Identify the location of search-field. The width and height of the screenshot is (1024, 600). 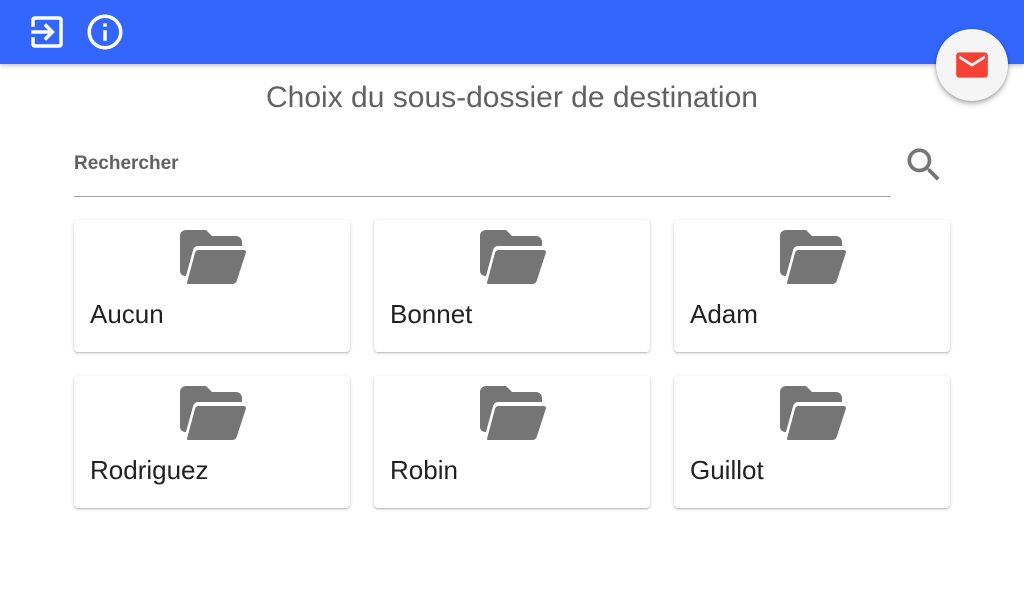
(482, 168).